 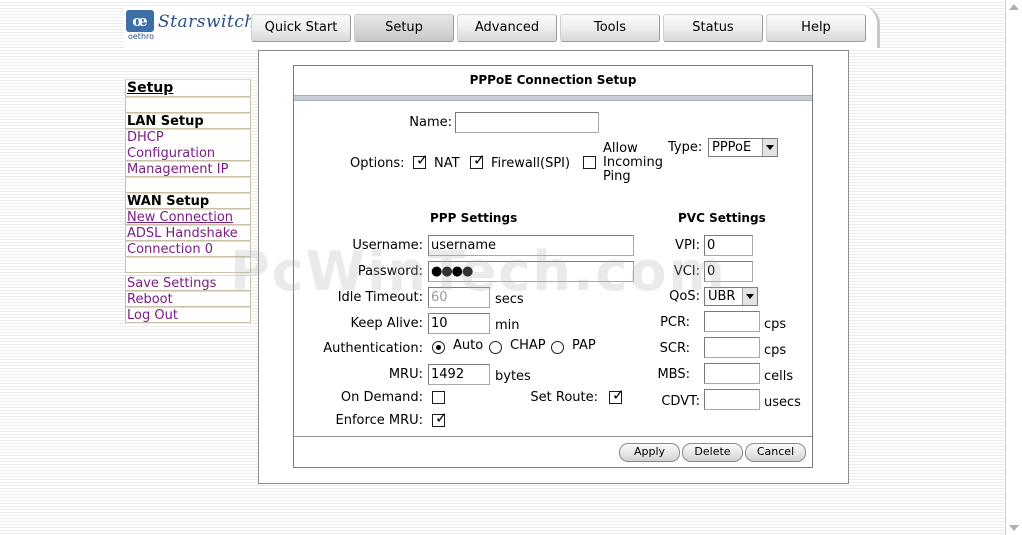 What do you see at coordinates (459, 374) in the screenshot?
I see `mru-input` at bounding box center [459, 374].